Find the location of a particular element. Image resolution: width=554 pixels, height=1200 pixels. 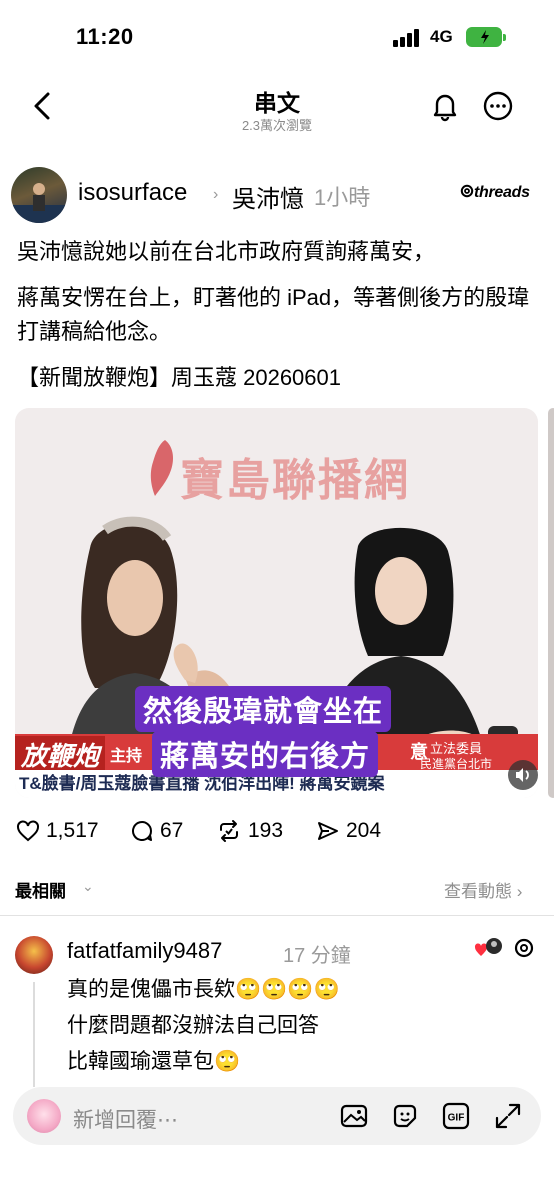

reply-line: 真的是傀儡市長欸🙄🙄🙄🙄 is located at coordinates (203, 989).